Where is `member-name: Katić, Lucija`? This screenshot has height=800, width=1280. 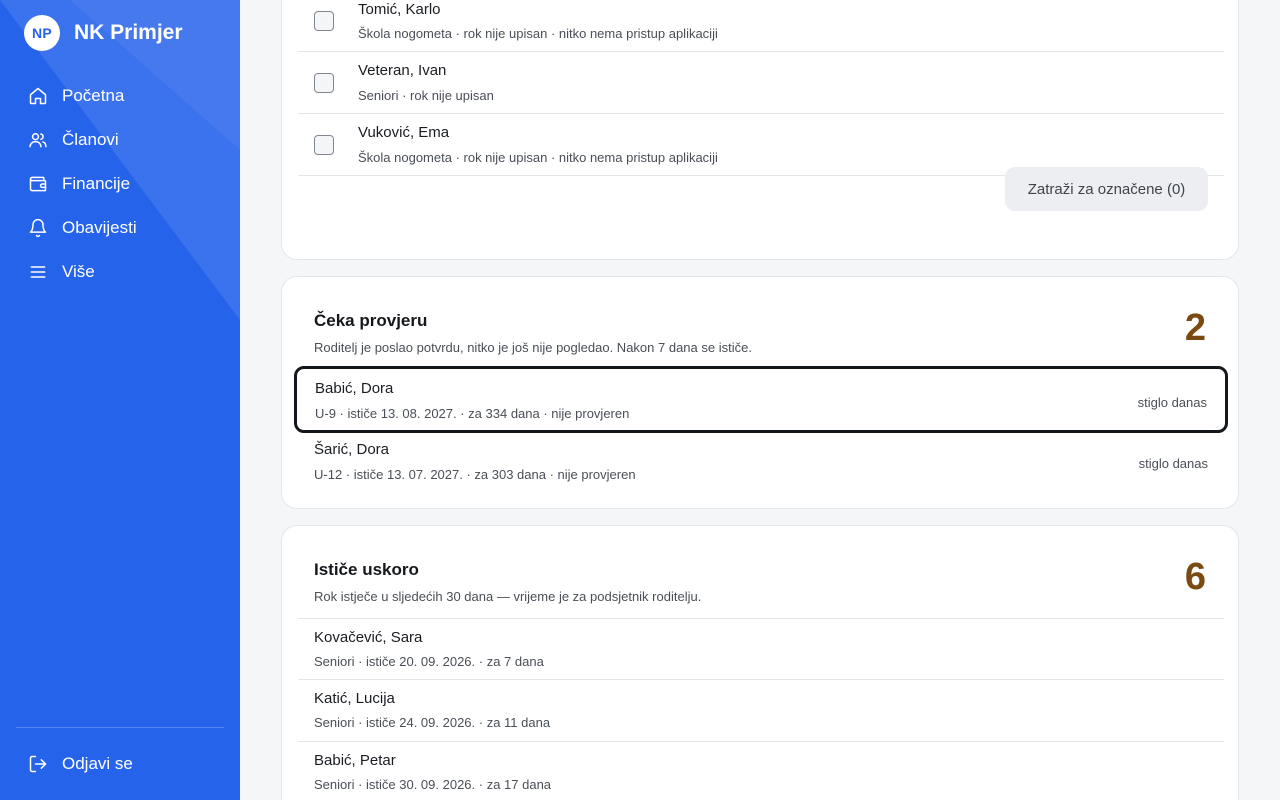
member-name: Katić, Lucija is located at coordinates (354, 698).